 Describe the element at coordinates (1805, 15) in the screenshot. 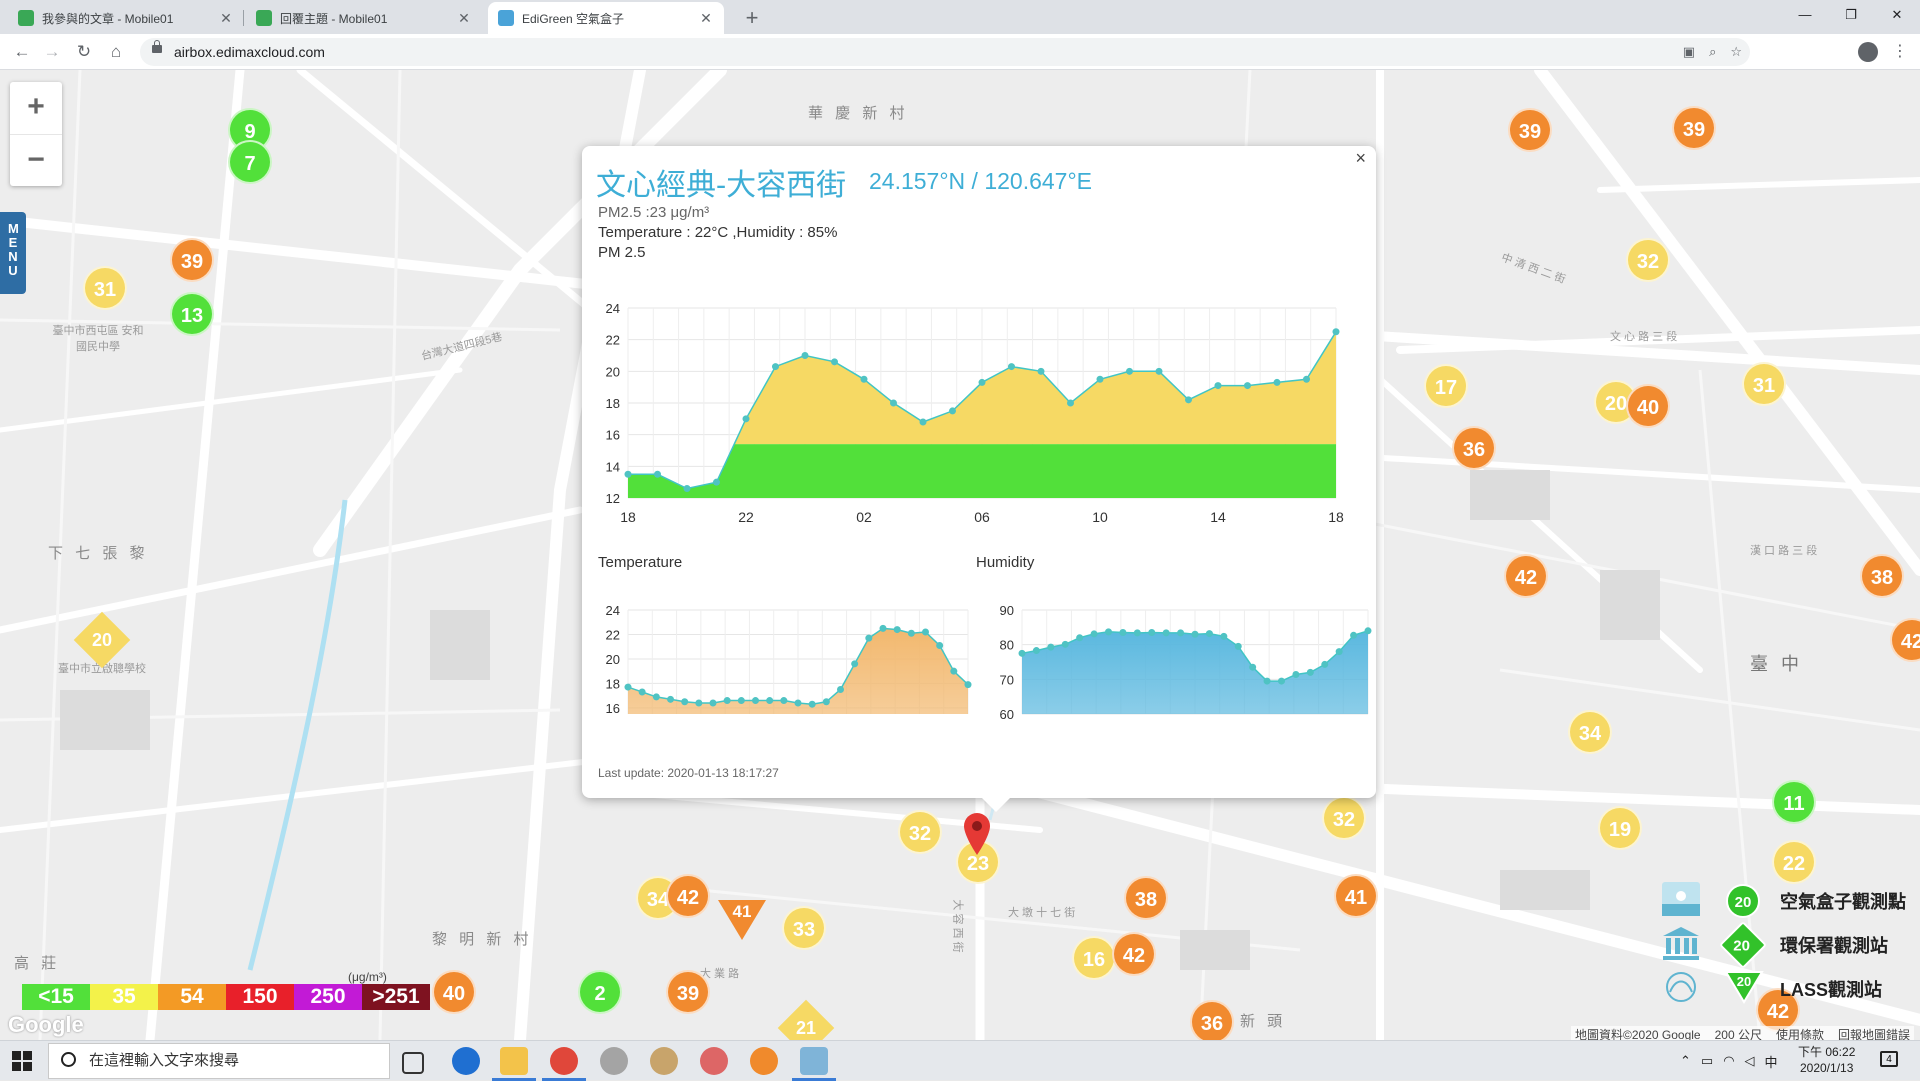

I see `minimize-button: —` at that location.